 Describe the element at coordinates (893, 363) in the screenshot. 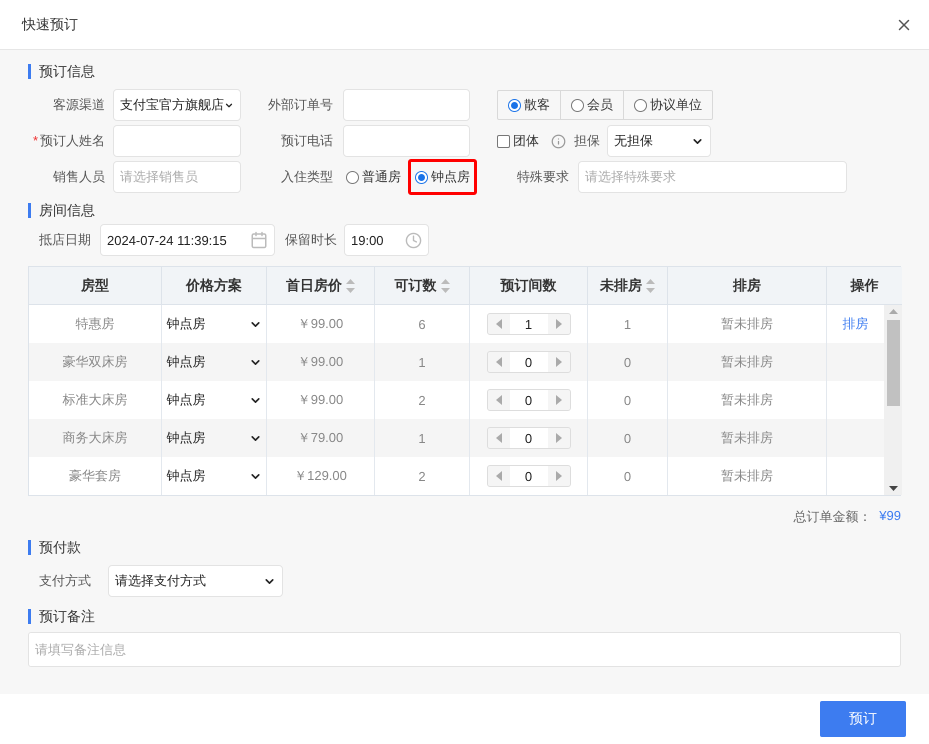

I see `scroll-thumb` at that location.